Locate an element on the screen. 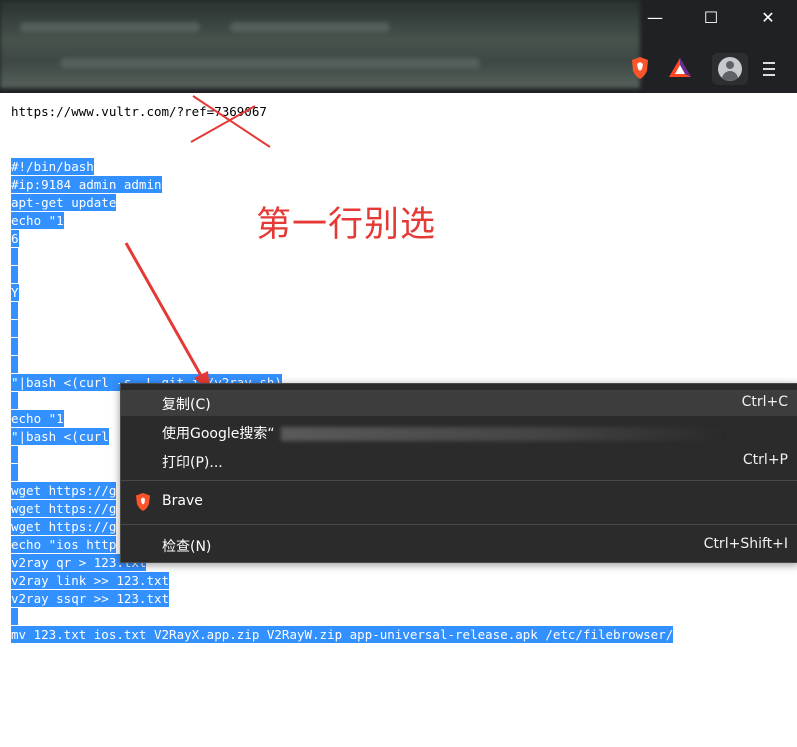  annotation-text: 第一行别选 is located at coordinates (346, 225).